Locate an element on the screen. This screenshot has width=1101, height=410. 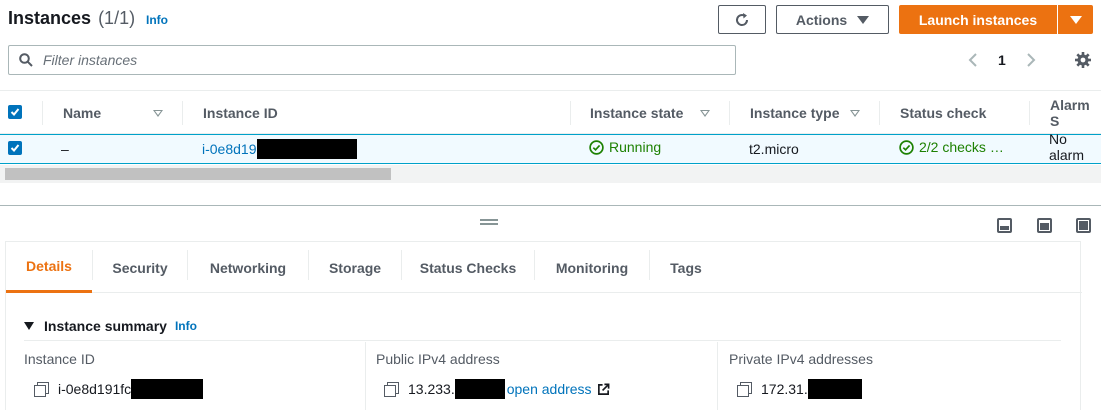
search-icon is located at coordinates (26, 60).